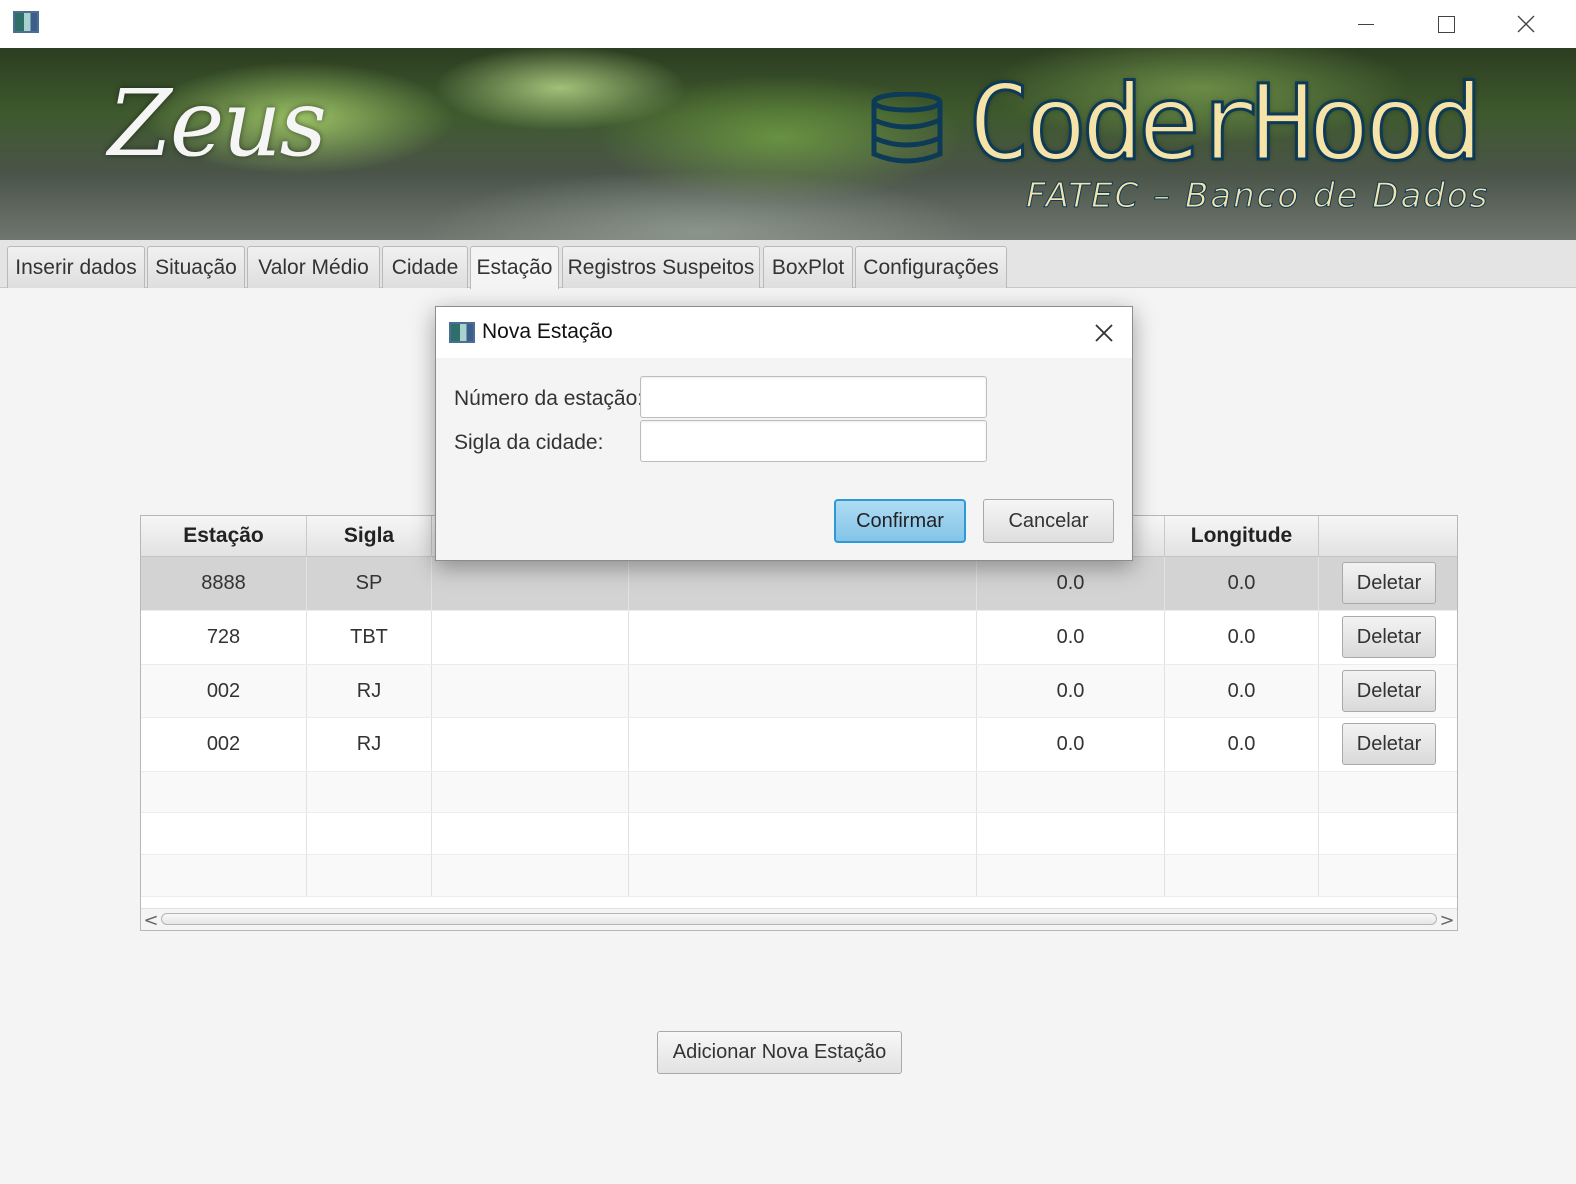 This screenshot has width=1576, height=1184. I want to click on station-number-input, so click(813, 397).